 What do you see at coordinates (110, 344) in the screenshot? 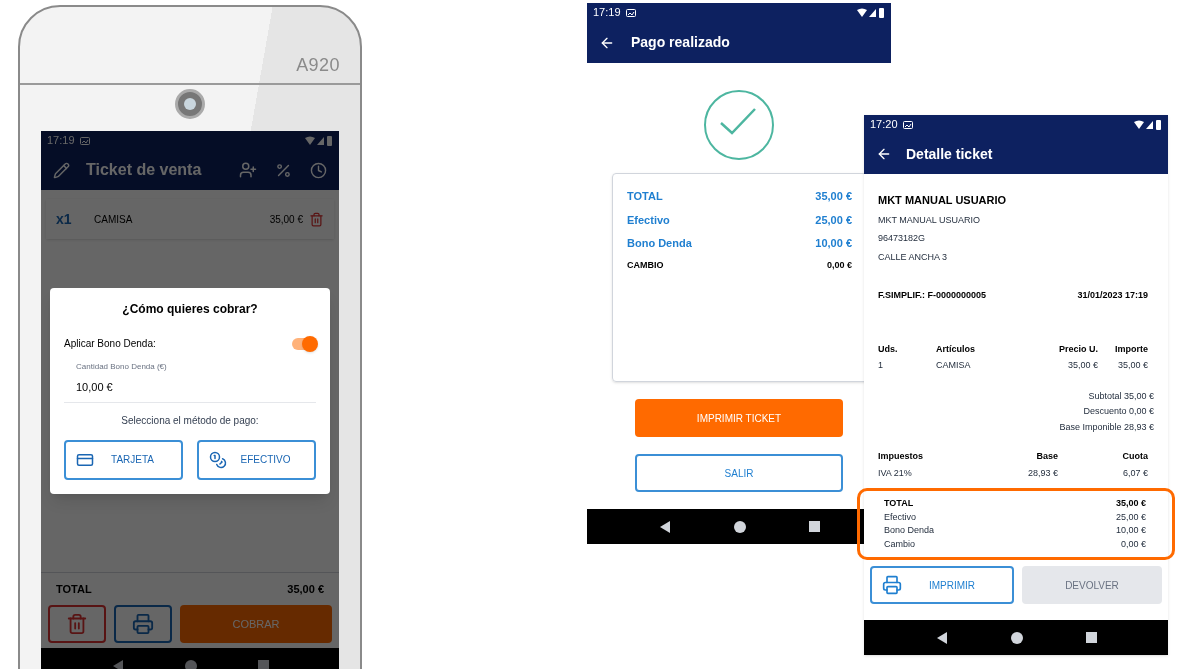
I see `toggle-label: Aplicar Bono Denda:` at bounding box center [110, 344].